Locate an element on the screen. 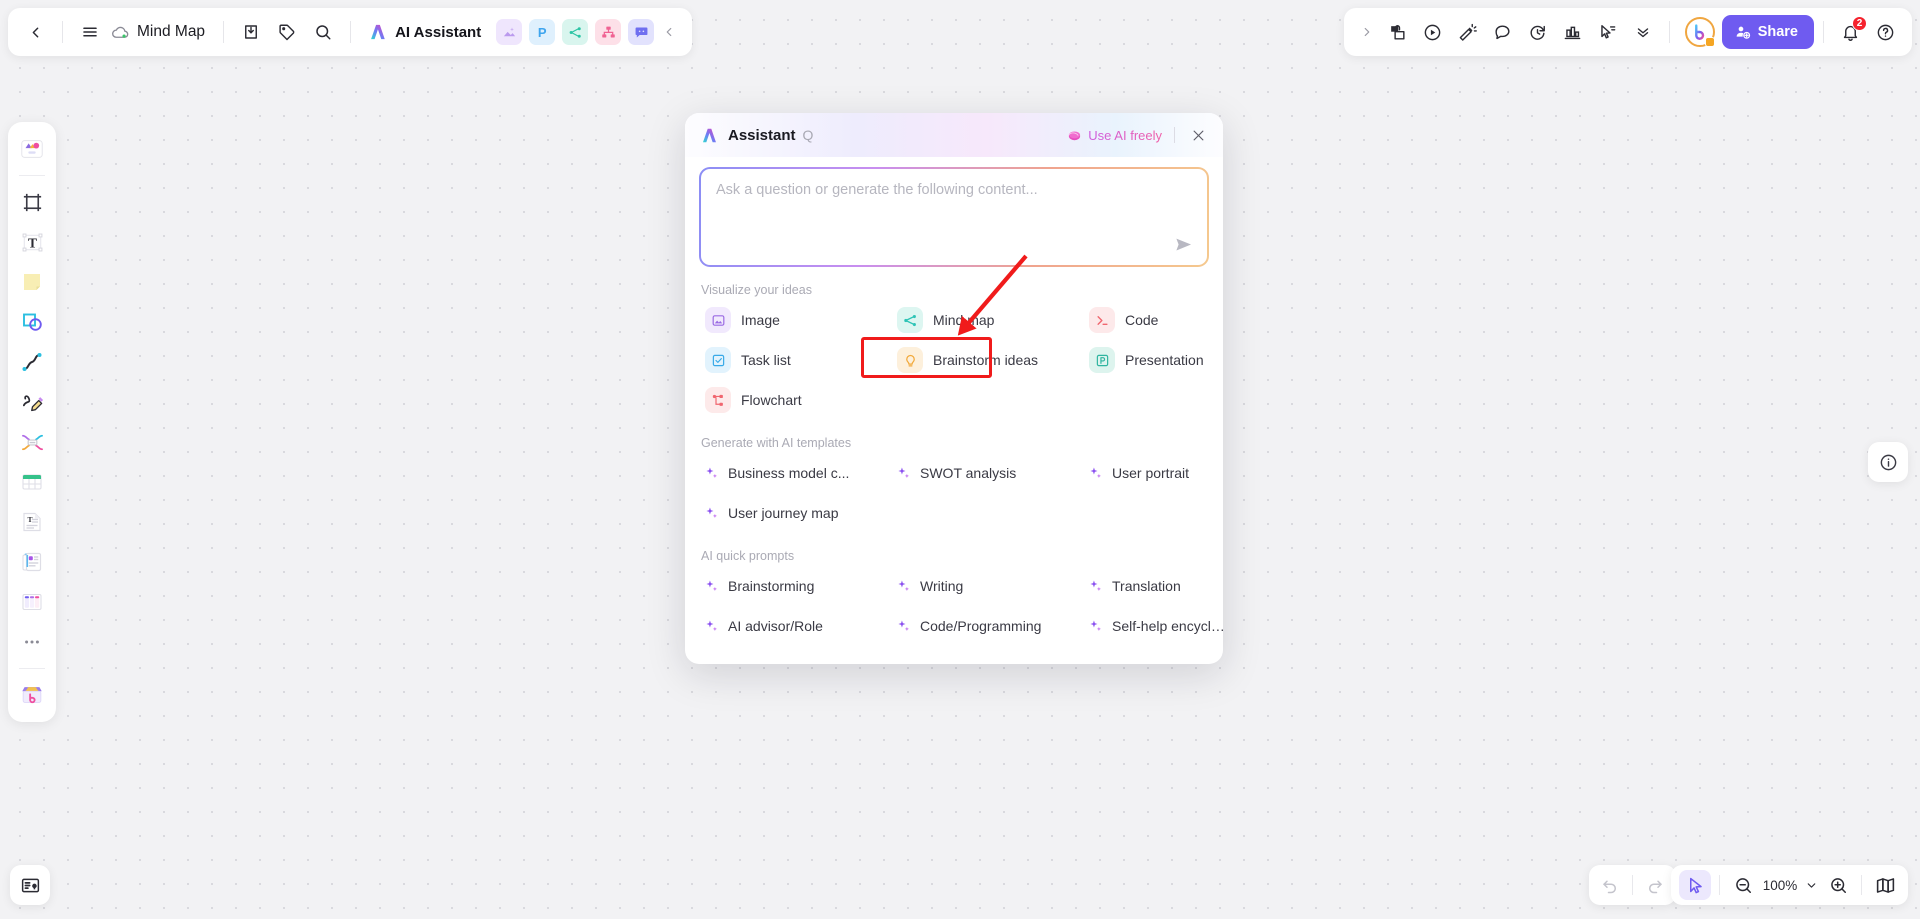  image-app-icon is located at coordinates (509, 32).